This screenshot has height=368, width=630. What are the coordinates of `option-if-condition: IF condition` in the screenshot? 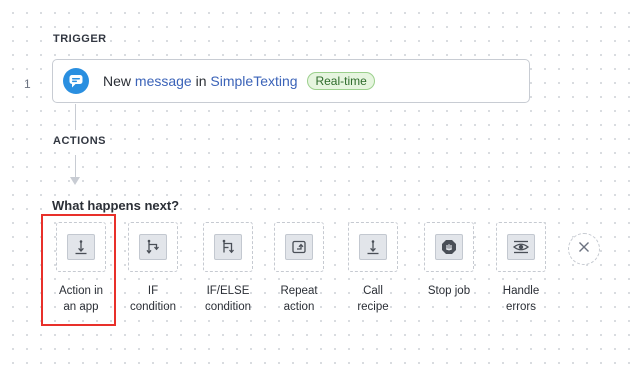 It's located at (153, 268).